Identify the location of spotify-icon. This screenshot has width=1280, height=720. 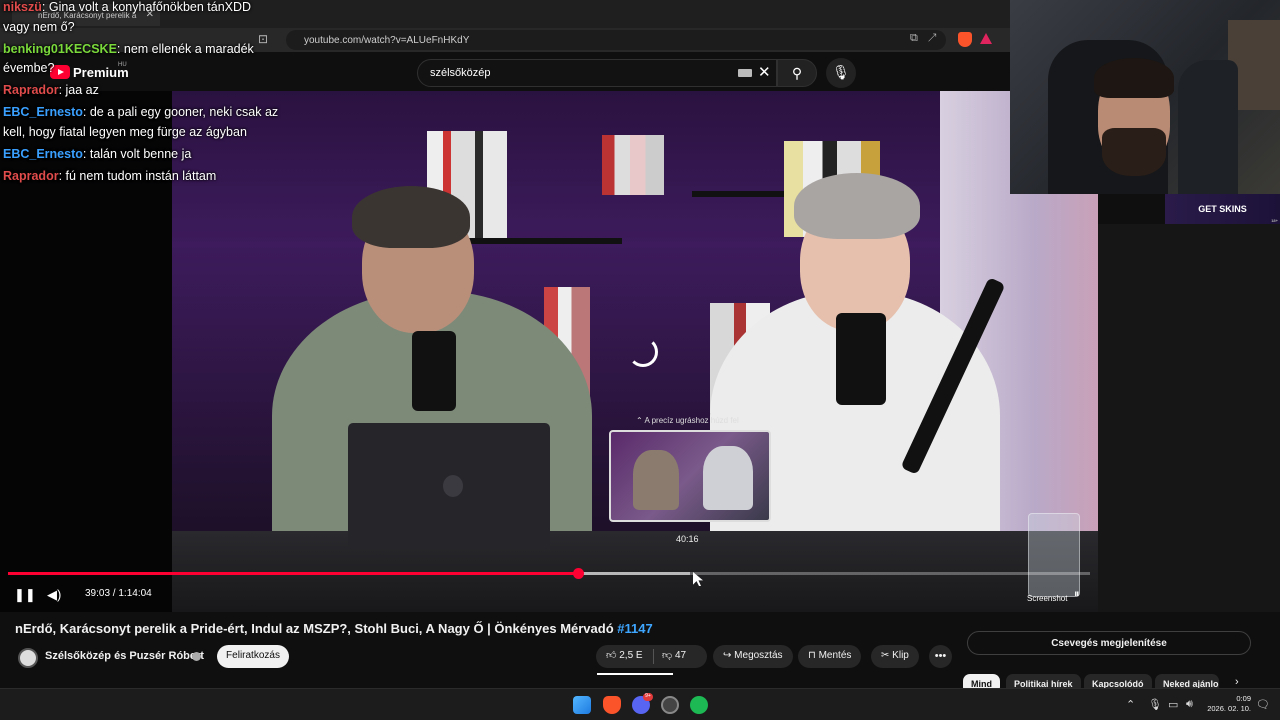
(699, 705).